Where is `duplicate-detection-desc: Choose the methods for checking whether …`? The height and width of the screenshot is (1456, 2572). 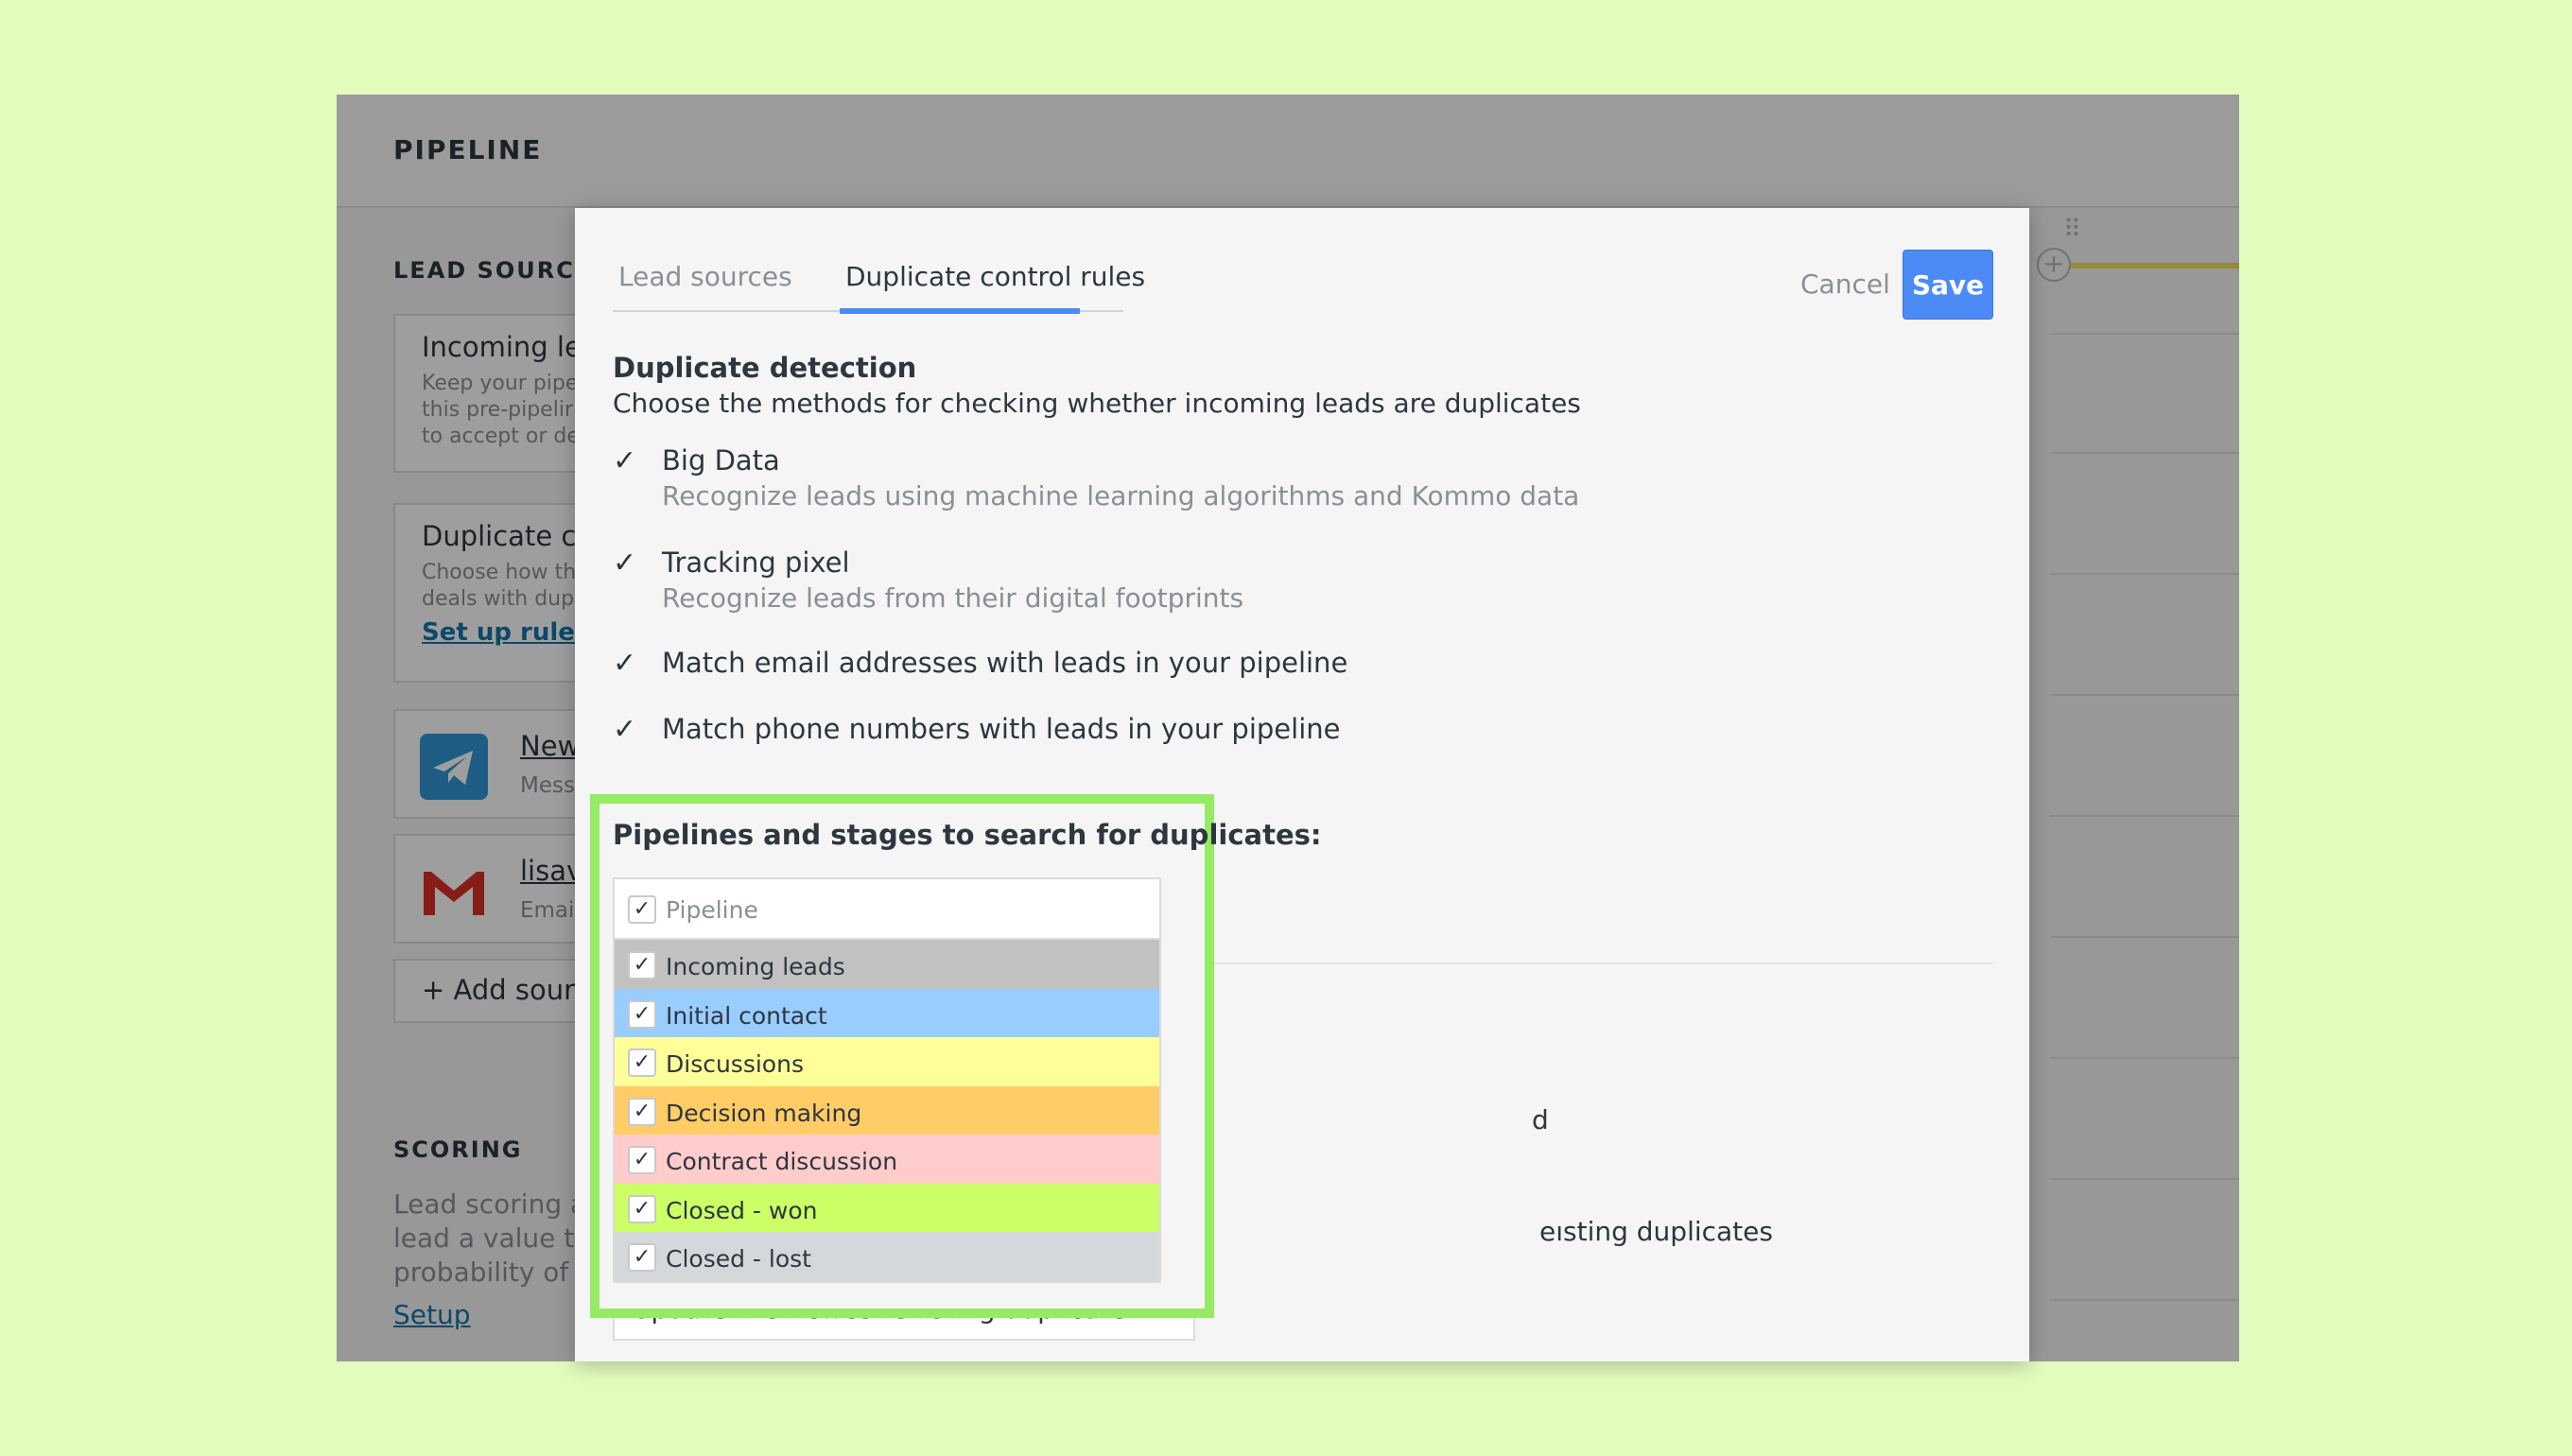 duplicate-detection-desc: Choose the methods for checking whether … is located at coordinates (1097, 403).